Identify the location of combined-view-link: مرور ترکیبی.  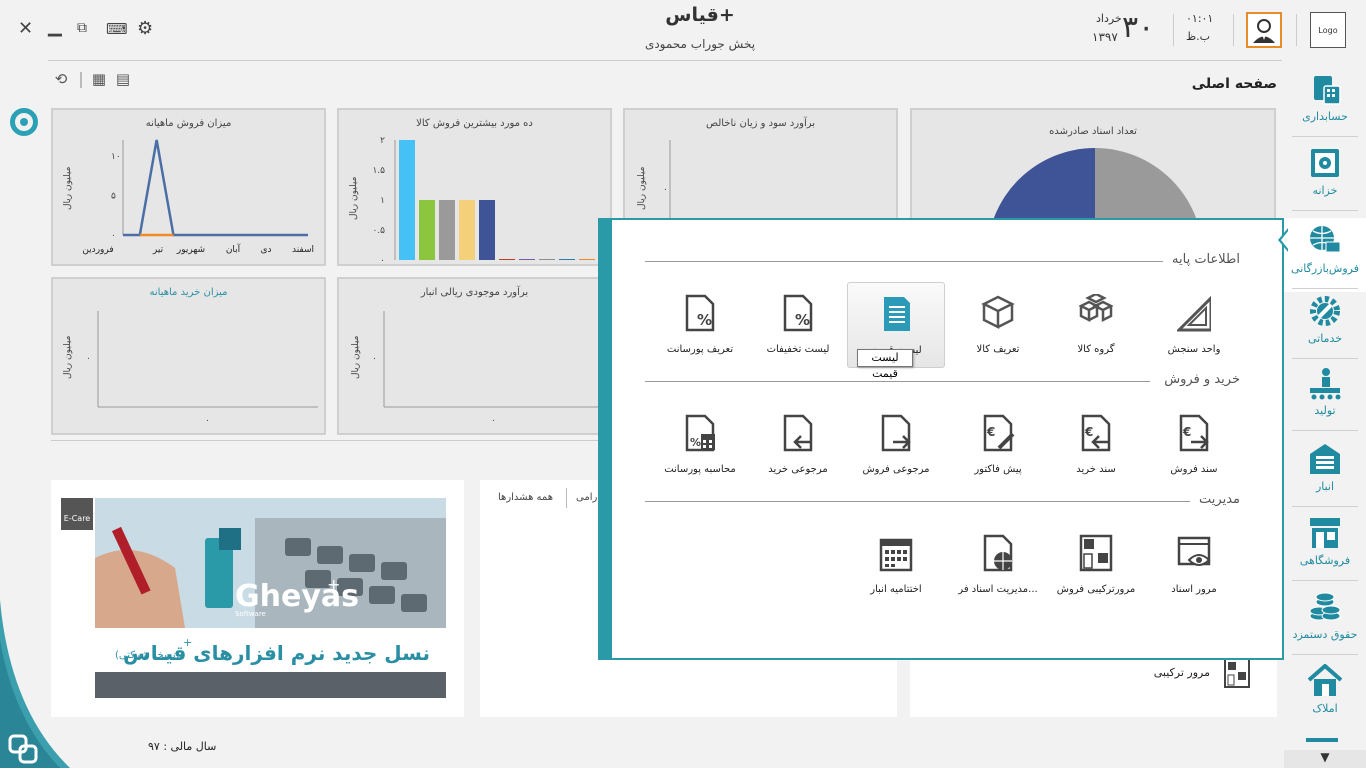
(1170, 672).